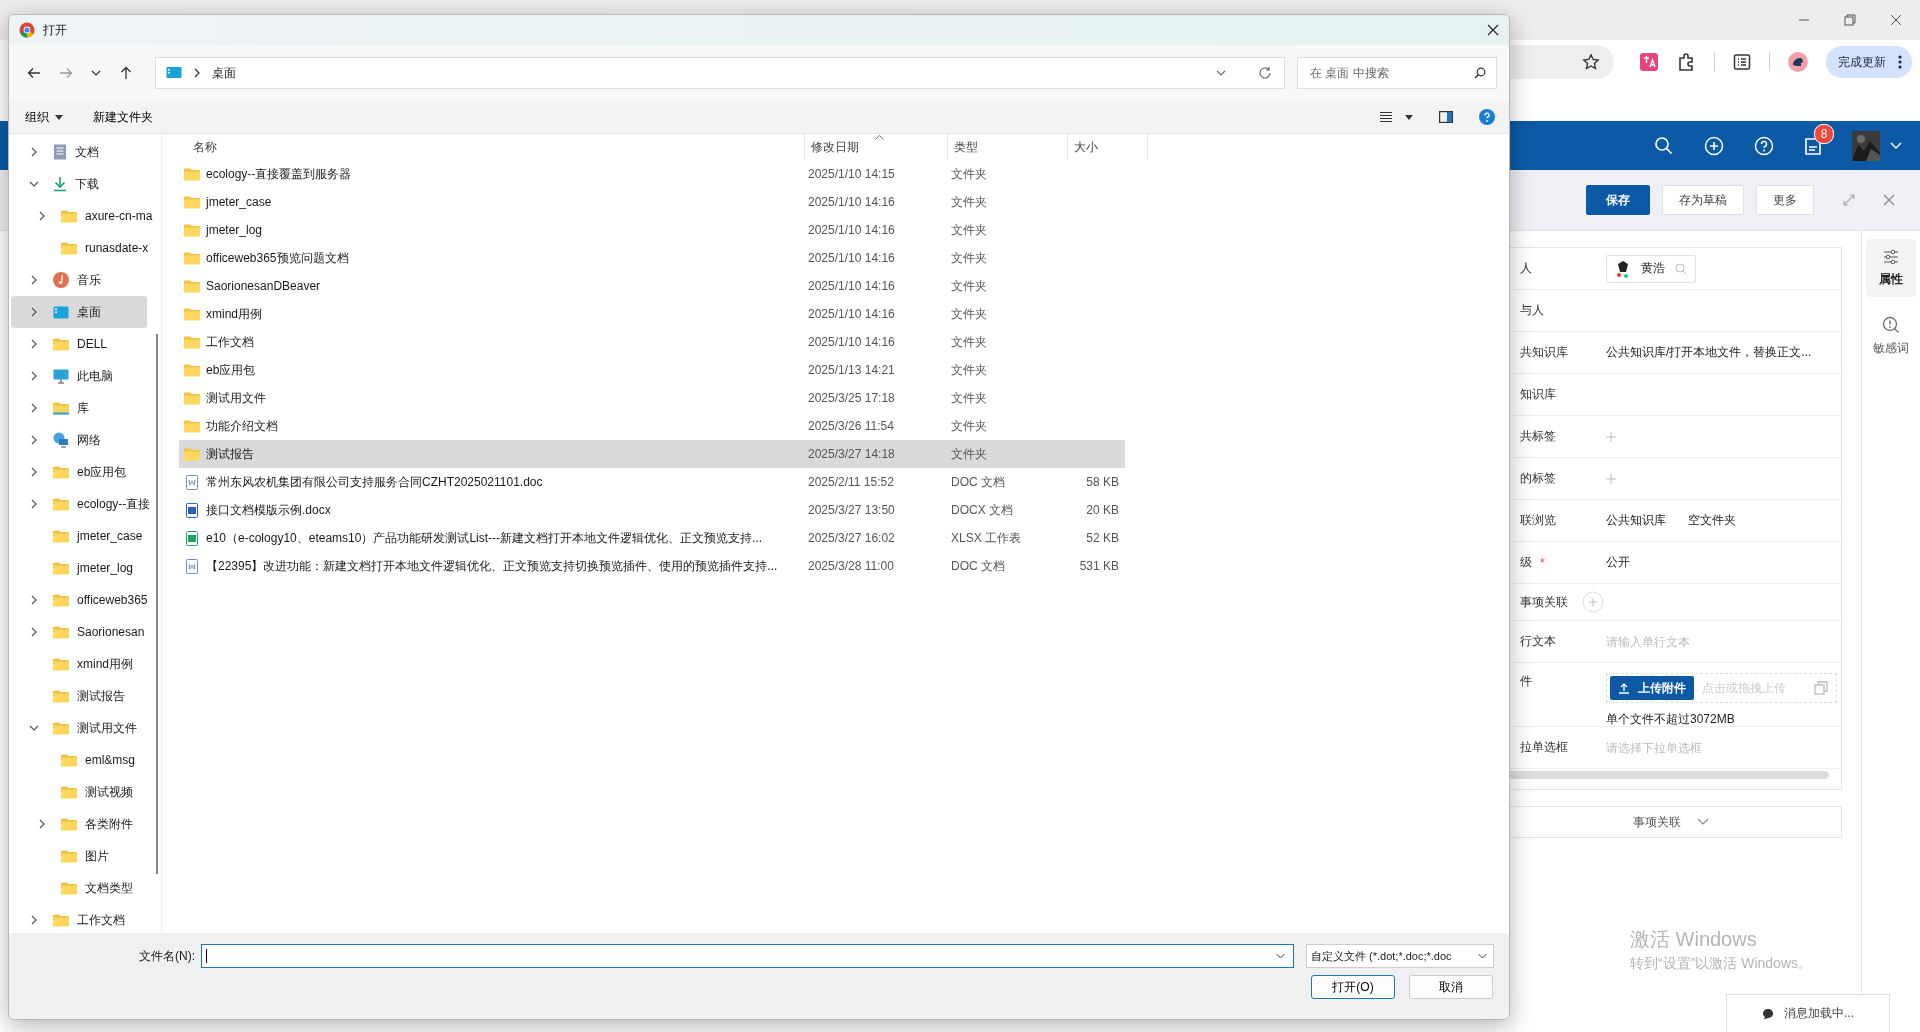  What do you see at coordinates (652, 566) in the screenshot?
I see `file-row: 【22395】改进功能：新建文档打开本地文件逻辑优化、正文预览支持切换预览插件、使用的预览插件支持... 2025/3/28 11:00 DOC 文档 531 KB` at bounding box center [652, 566].